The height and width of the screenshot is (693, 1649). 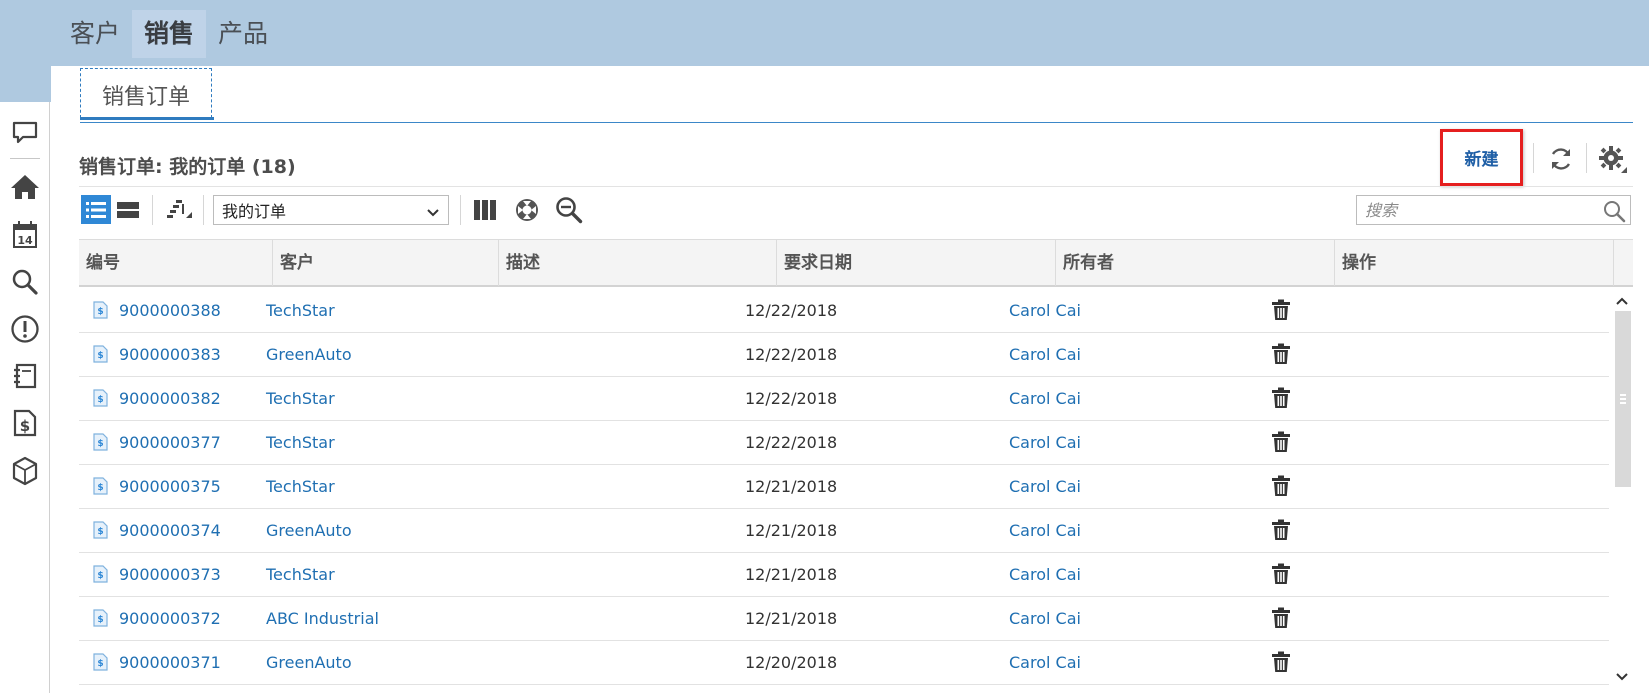 I want to click on table-row: $9000000371 GreenAuto 12/20/2018 Carol Cai, so click(x=844, y=663).